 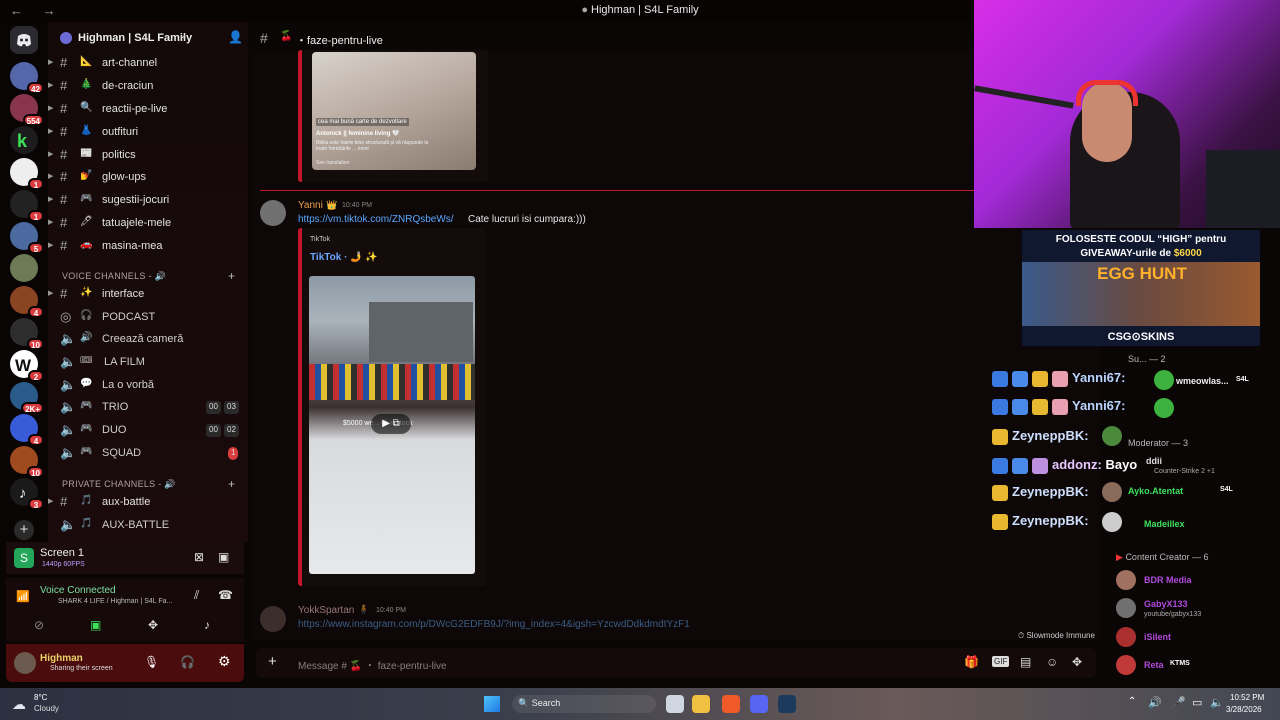 I want to click on video-thumbnail: $5000 we... ck restock ▶ ⧉, so click(x=392, y=425).